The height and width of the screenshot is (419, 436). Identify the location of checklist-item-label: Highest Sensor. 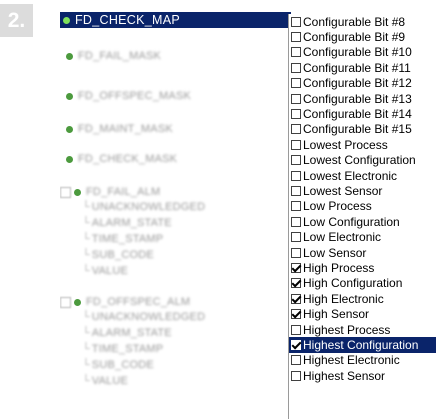
(344, 375).